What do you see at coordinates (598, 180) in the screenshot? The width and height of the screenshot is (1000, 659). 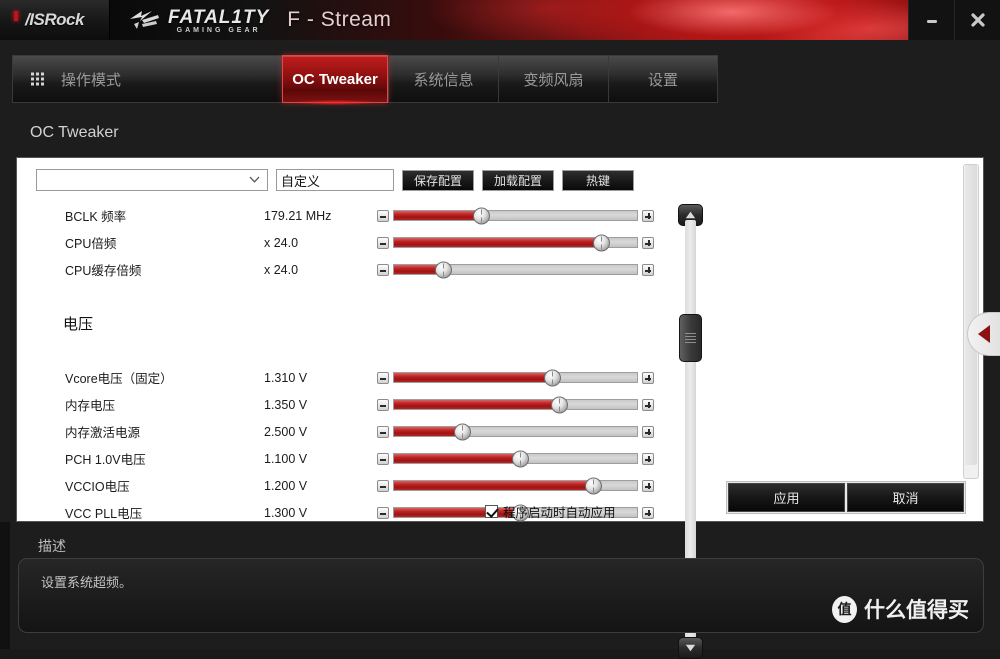 I see `hotkey-button: 热键` at bounding box center [598, 180].